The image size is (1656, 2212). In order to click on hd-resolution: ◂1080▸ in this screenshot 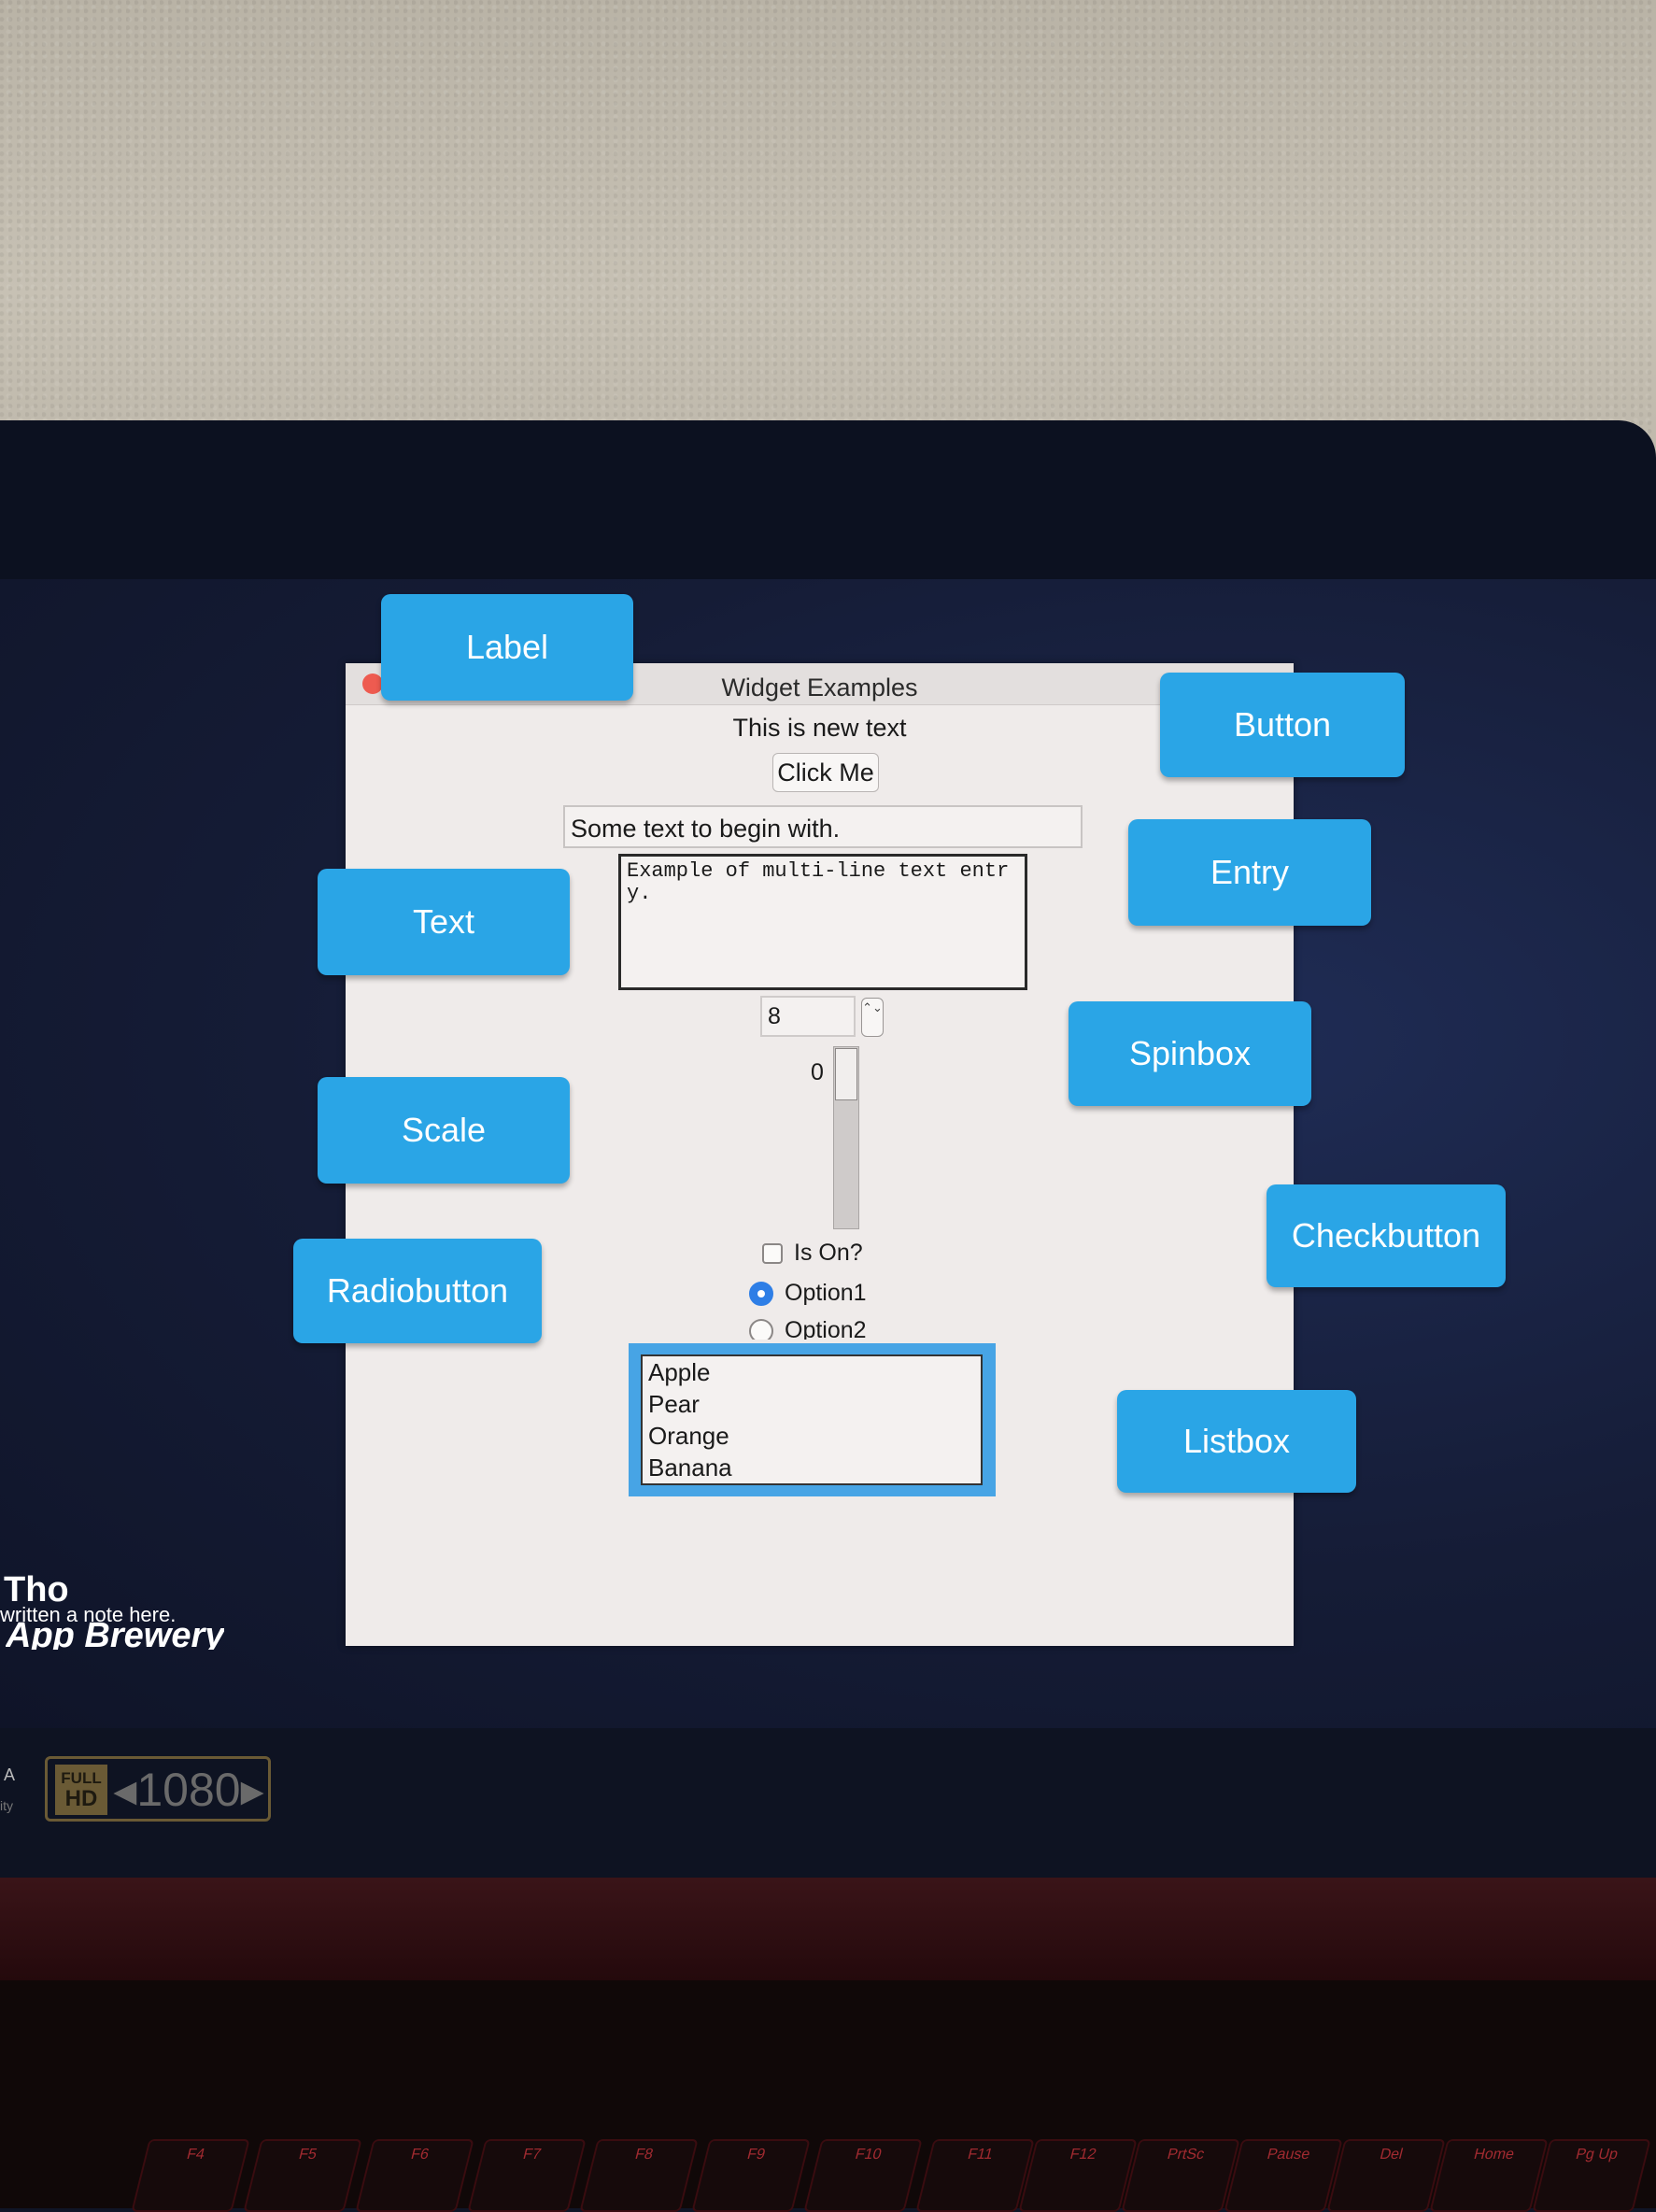, I will do `click(188, 1790)`.